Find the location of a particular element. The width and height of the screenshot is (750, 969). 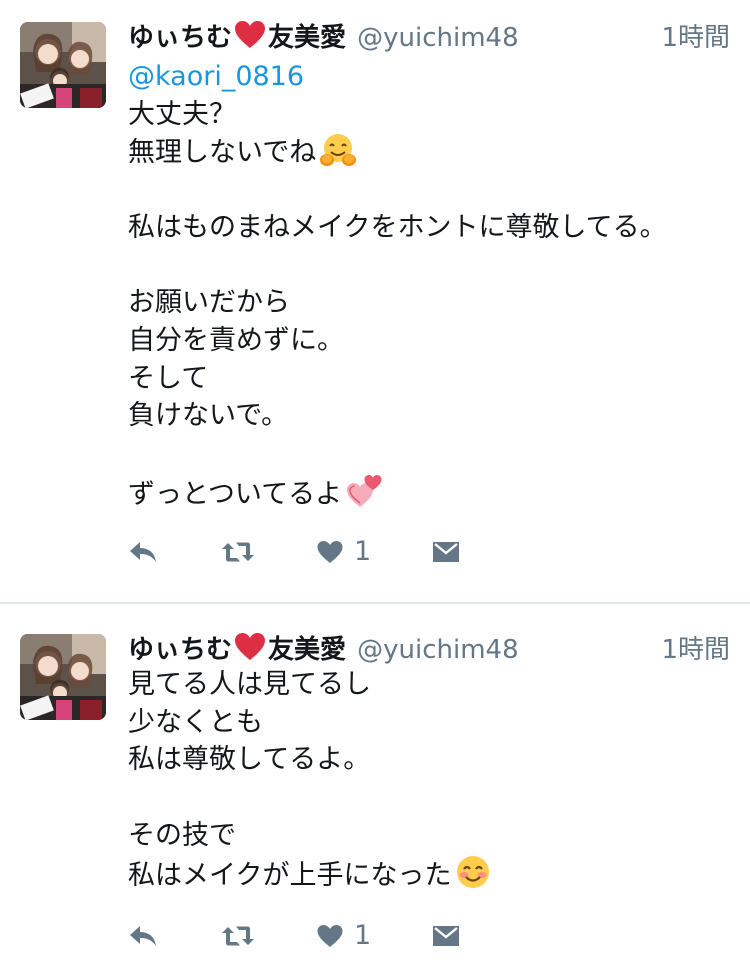

tweet-line: お願いだから is located at coordinates (209, 303).